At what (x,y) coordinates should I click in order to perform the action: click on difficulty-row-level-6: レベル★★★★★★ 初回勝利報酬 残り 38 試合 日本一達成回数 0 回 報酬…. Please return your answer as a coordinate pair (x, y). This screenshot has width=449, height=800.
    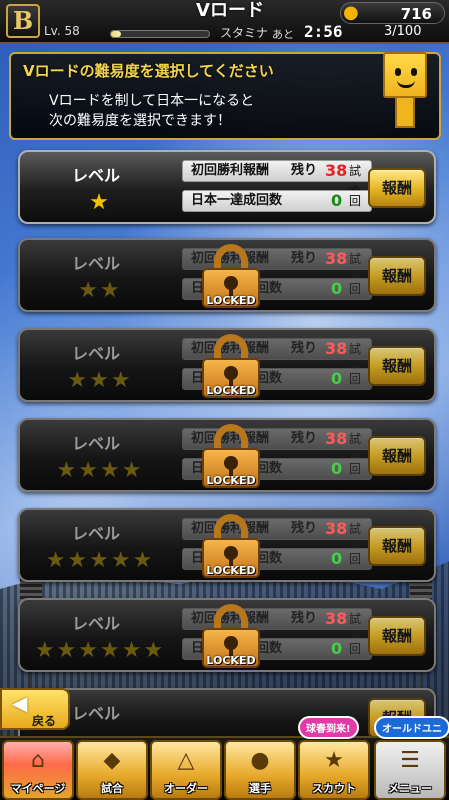
    Looking at the image, I should click on (227, 635).